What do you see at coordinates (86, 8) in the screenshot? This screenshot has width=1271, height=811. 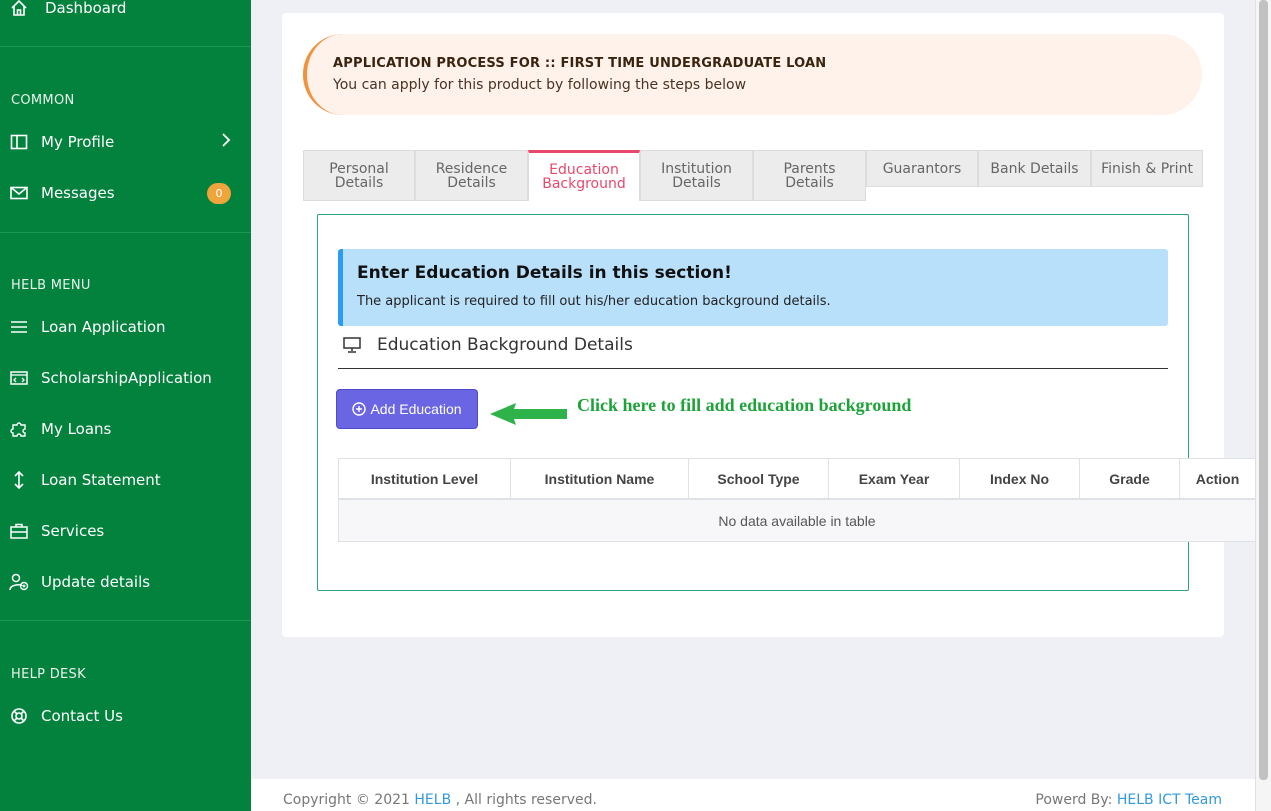 I see `sidebar-item-label: Dashboard` at bounding box center [86, 8].